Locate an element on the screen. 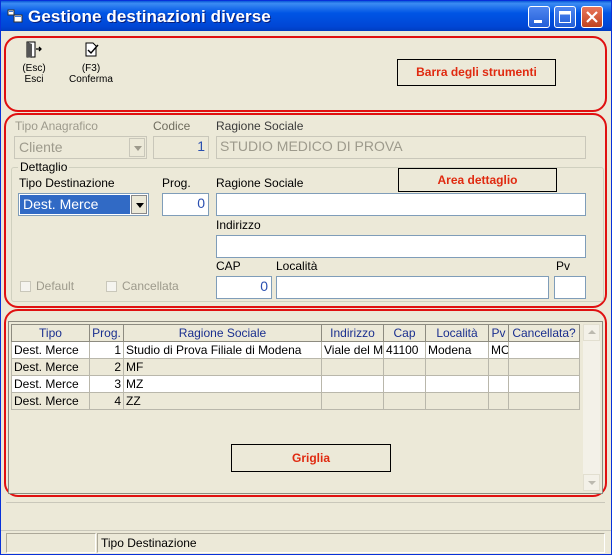 Image resolution: width=612 pixels, height=555 pixels. table-row: Dest. Merce 2 MF is located at coordinates (295, 367).